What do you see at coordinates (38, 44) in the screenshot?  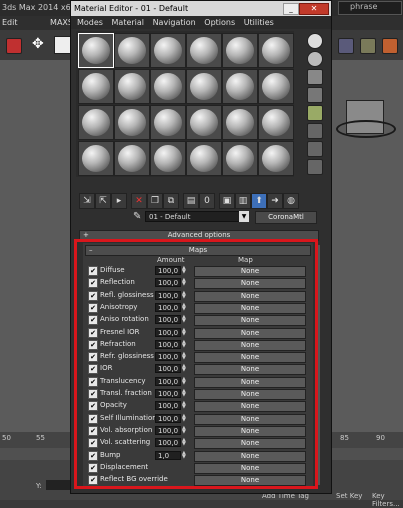 I see `move-icon: ✥` at bounding box center [38, 44].